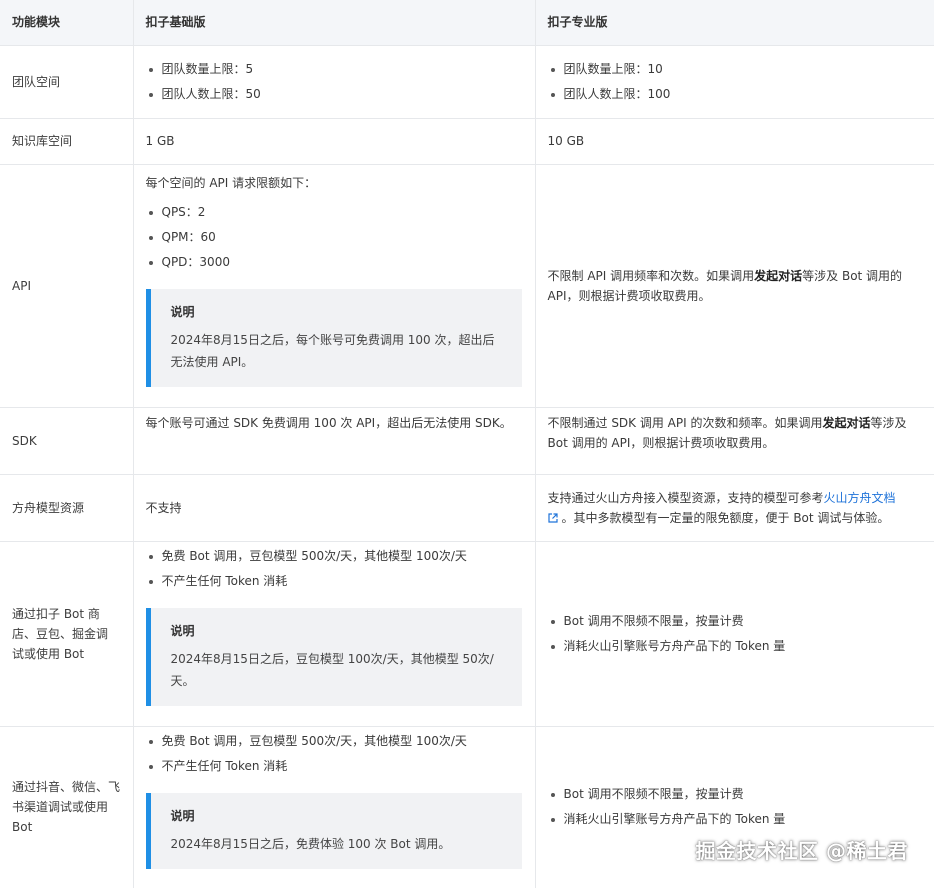 This screenshot has width=934, height=888. What do you see at coordinates (67, 286) in the screenshot?
I see `row-label-api: API` at bounding box center [67, 286].